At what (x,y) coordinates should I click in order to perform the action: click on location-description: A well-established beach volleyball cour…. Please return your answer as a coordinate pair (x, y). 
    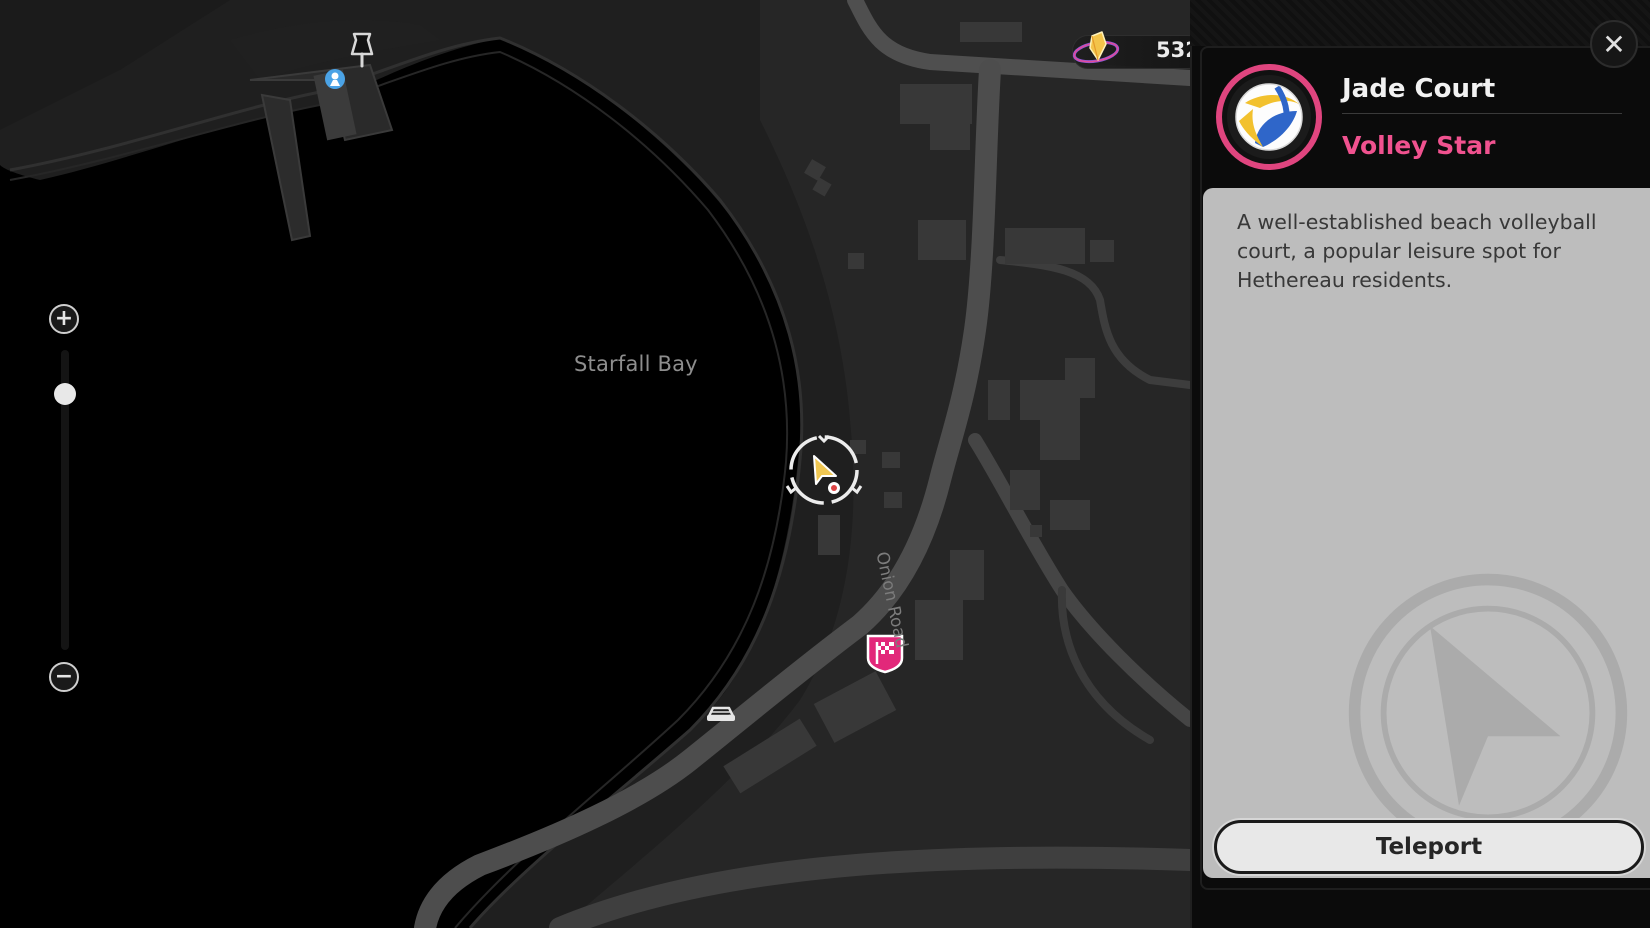
    Looking at the image, I should click on (1417, 251).